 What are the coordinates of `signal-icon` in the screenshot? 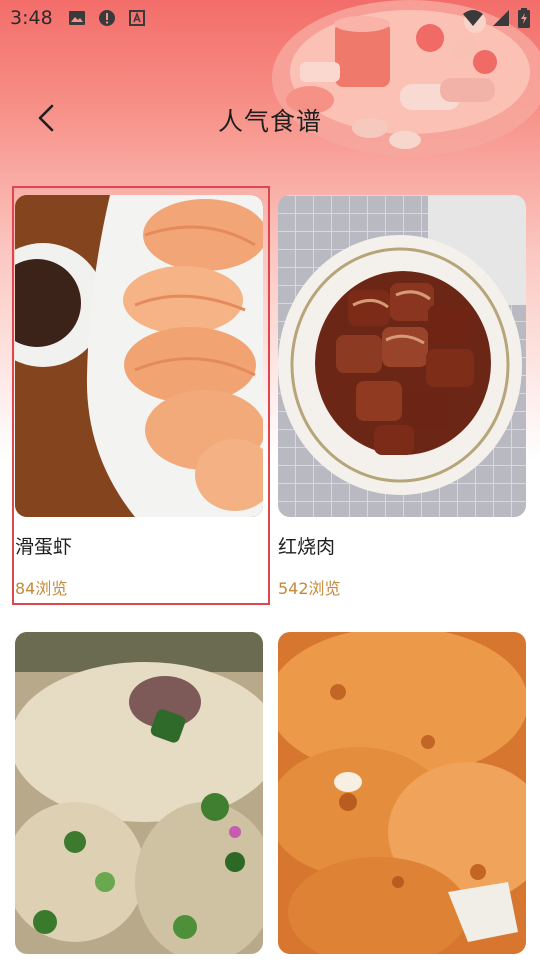 It's located at (501, 20).